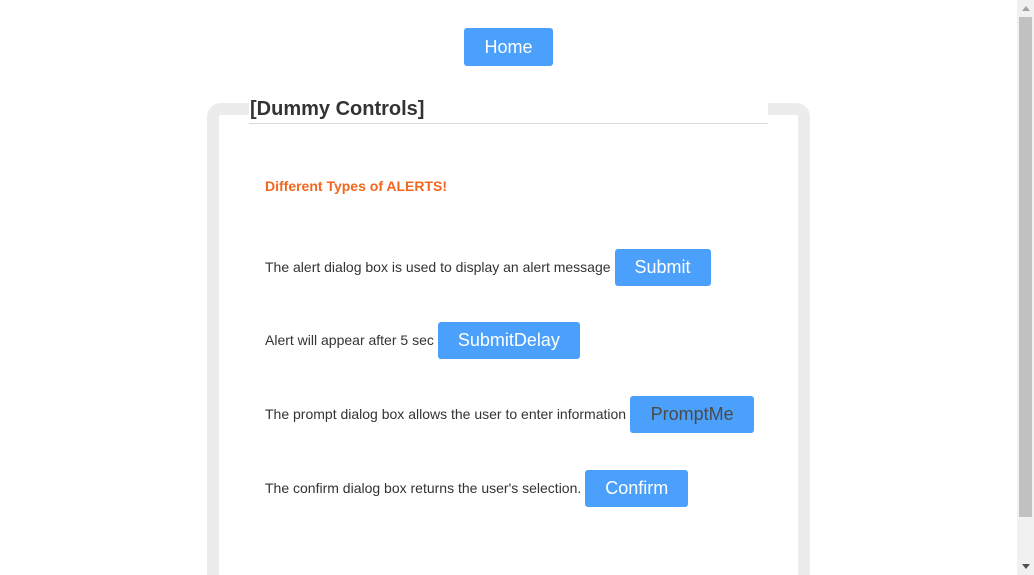  What do you see at coordinates (637, 488) in the screenshot?
I see `confirm-button: Confirm` at bounding box center [637, 488].